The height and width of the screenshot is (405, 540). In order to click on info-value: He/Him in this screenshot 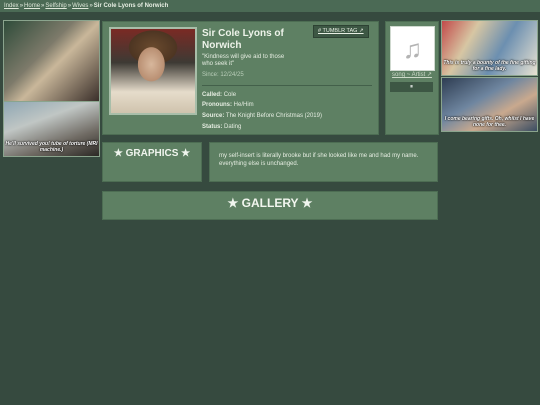, I will do `click(243, 105)`.